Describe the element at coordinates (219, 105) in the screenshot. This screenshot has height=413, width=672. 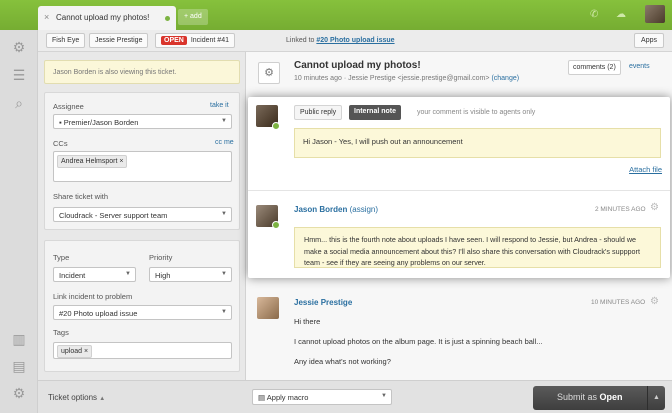
I see `take-it-link: take it` at that location.